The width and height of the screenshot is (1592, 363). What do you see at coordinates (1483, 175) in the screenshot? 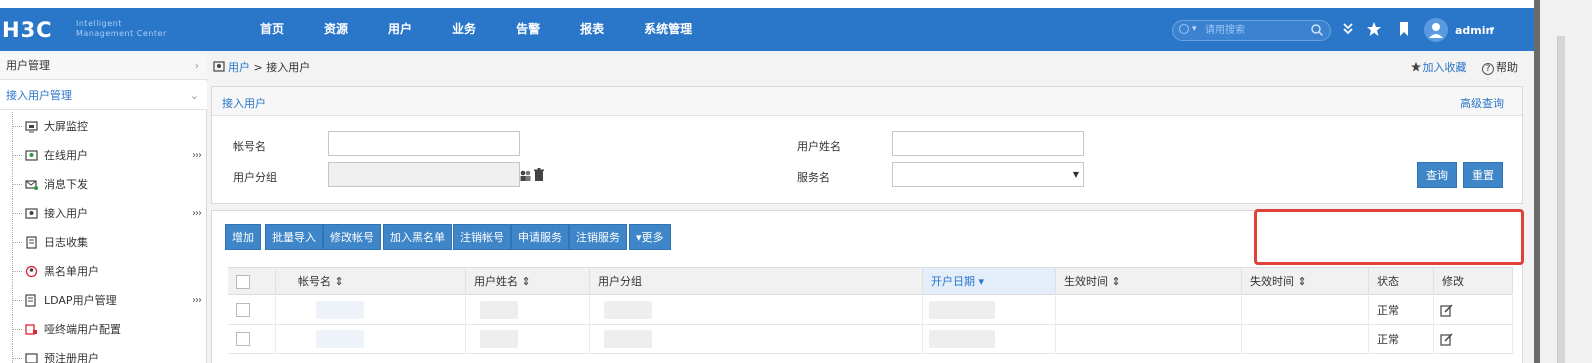
I see `reset-button: 重置` at bounding box center [1483, 175].